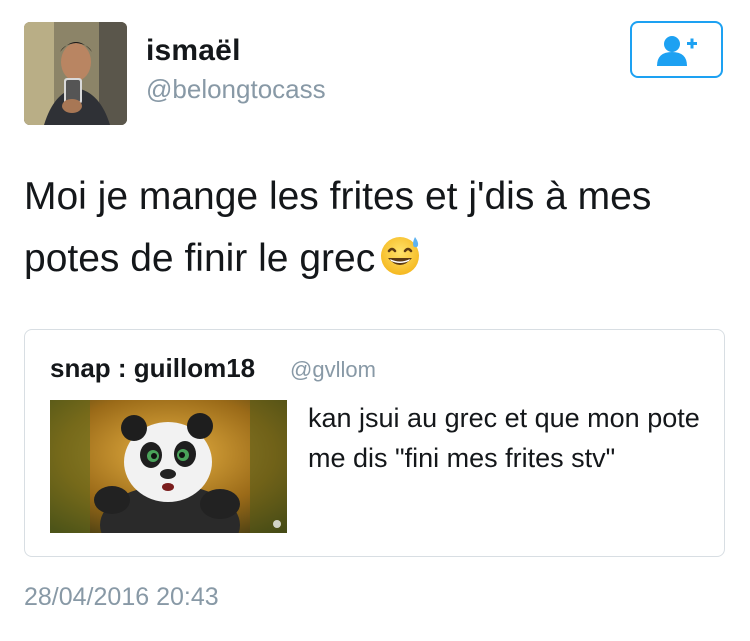  I want to click on profile-photo, so click(75, 73).